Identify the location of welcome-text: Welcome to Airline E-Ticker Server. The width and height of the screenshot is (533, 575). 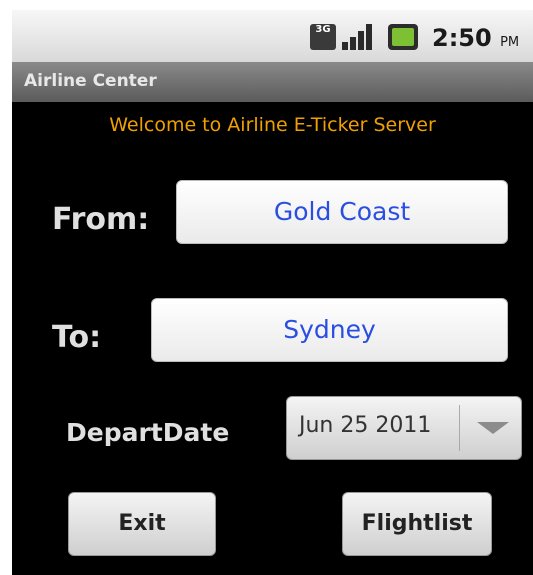
(272, 125).